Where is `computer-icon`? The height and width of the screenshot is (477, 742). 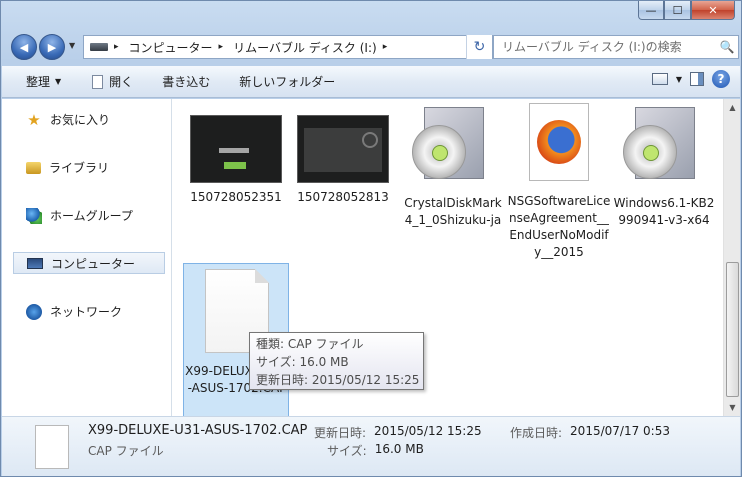
computer-icon is located at coordinates (35, 263).